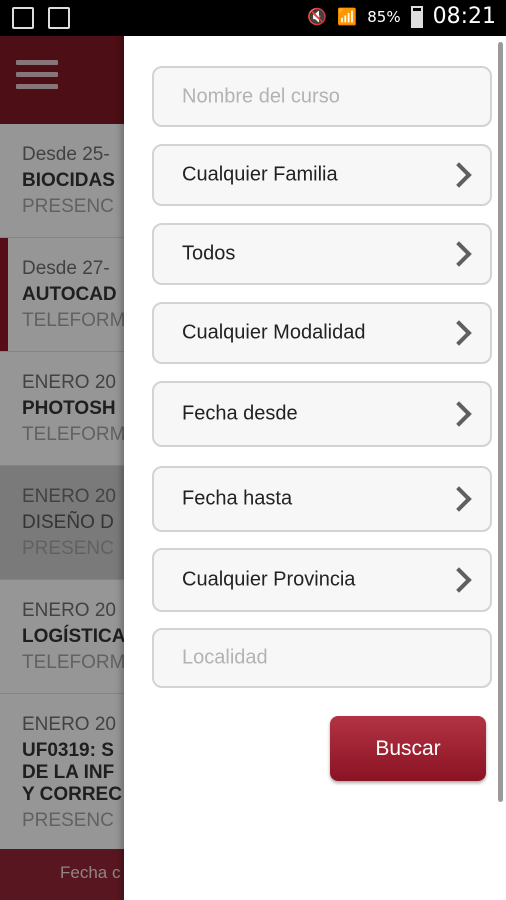 This screenshot has width=506, height=900. What do you see at coordinates (322, 175) in the screenshot?
I see `family-selector: Cualquier Familia` at bounding box center [322, 175].